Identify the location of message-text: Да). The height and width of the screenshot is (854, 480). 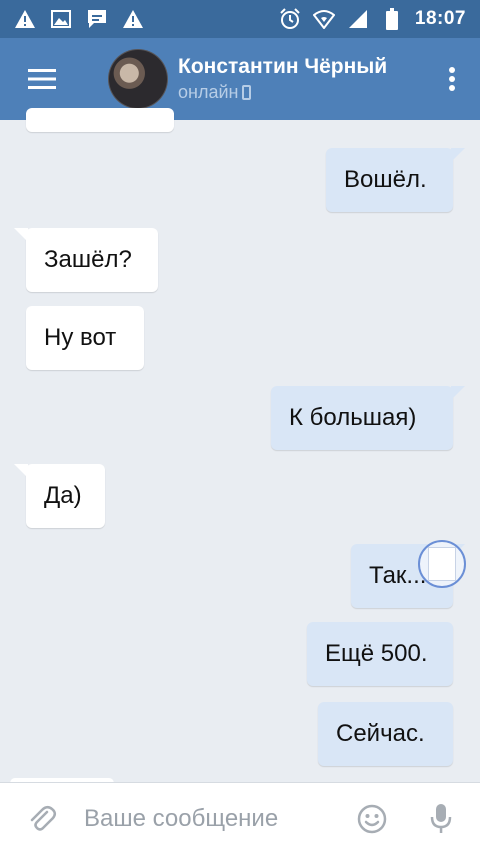
(63, 495).